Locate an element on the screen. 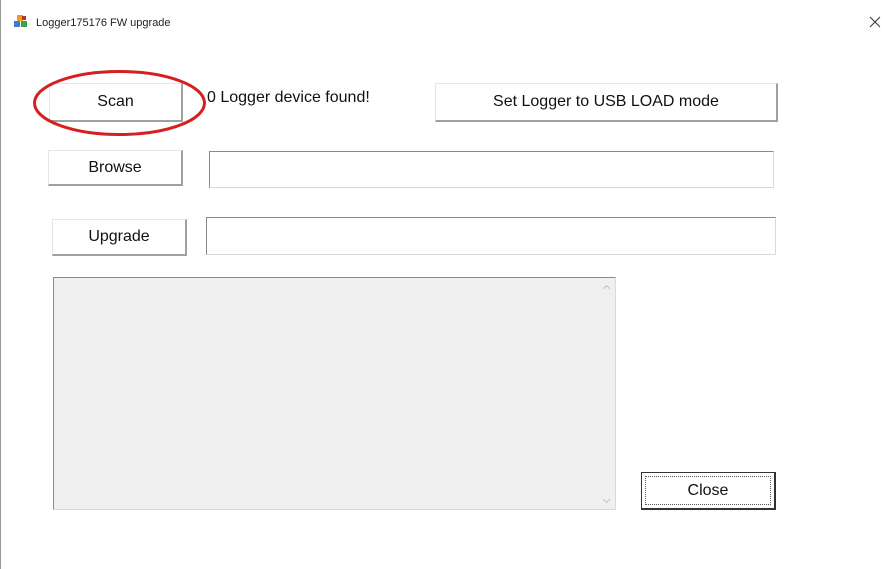 The width and height of the screenshot is (885, 569). window-title: Logger175176 FW upgrade is located at coordinates (103, 23).